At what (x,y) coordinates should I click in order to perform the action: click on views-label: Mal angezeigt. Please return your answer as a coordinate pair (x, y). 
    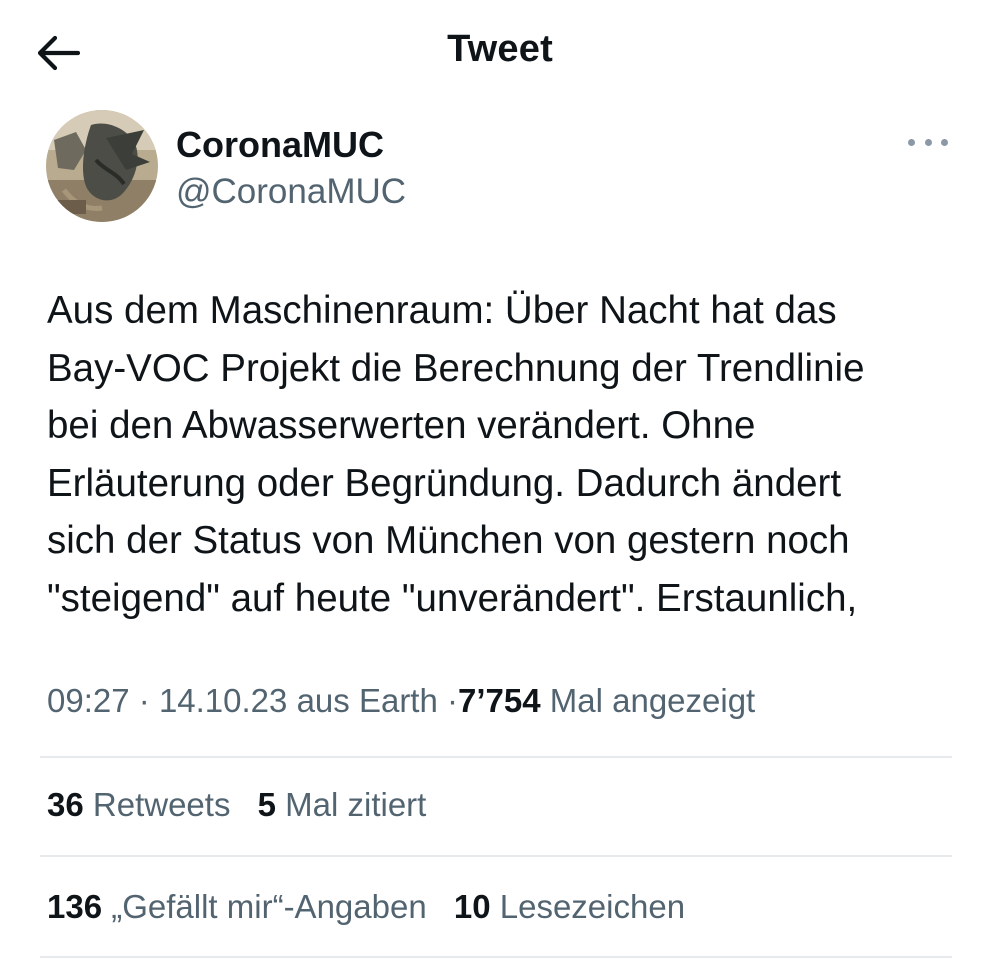
    Looking at the image, I should click on (652, 700).